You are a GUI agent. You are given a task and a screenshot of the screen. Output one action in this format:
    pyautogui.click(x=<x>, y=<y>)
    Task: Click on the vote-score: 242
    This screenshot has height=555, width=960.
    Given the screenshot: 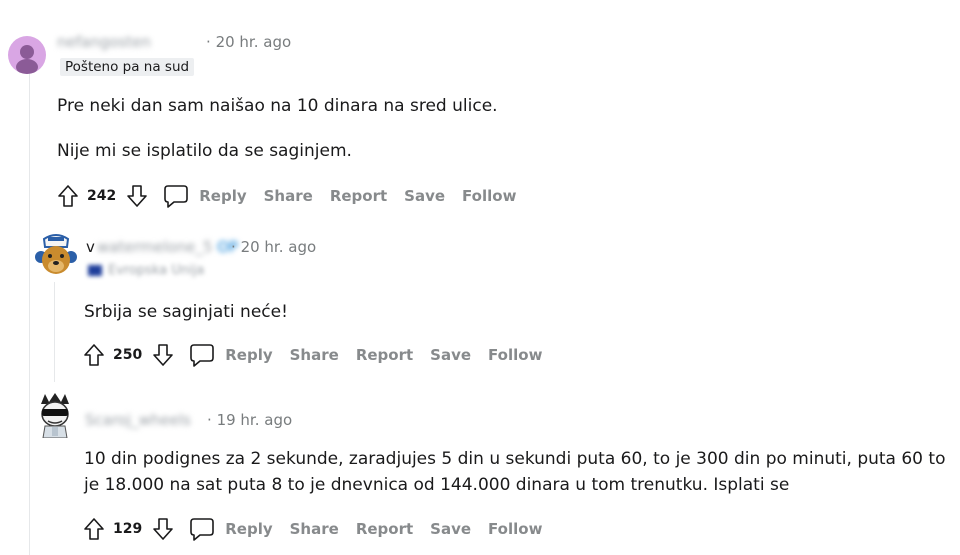 What is the action you would take?
    pyautogui.click(x=102, y=196)
    